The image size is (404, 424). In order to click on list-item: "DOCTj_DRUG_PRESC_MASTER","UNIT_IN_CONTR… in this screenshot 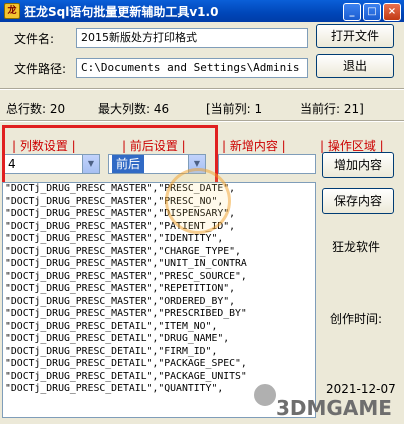, I will do `click(159, 264)`.